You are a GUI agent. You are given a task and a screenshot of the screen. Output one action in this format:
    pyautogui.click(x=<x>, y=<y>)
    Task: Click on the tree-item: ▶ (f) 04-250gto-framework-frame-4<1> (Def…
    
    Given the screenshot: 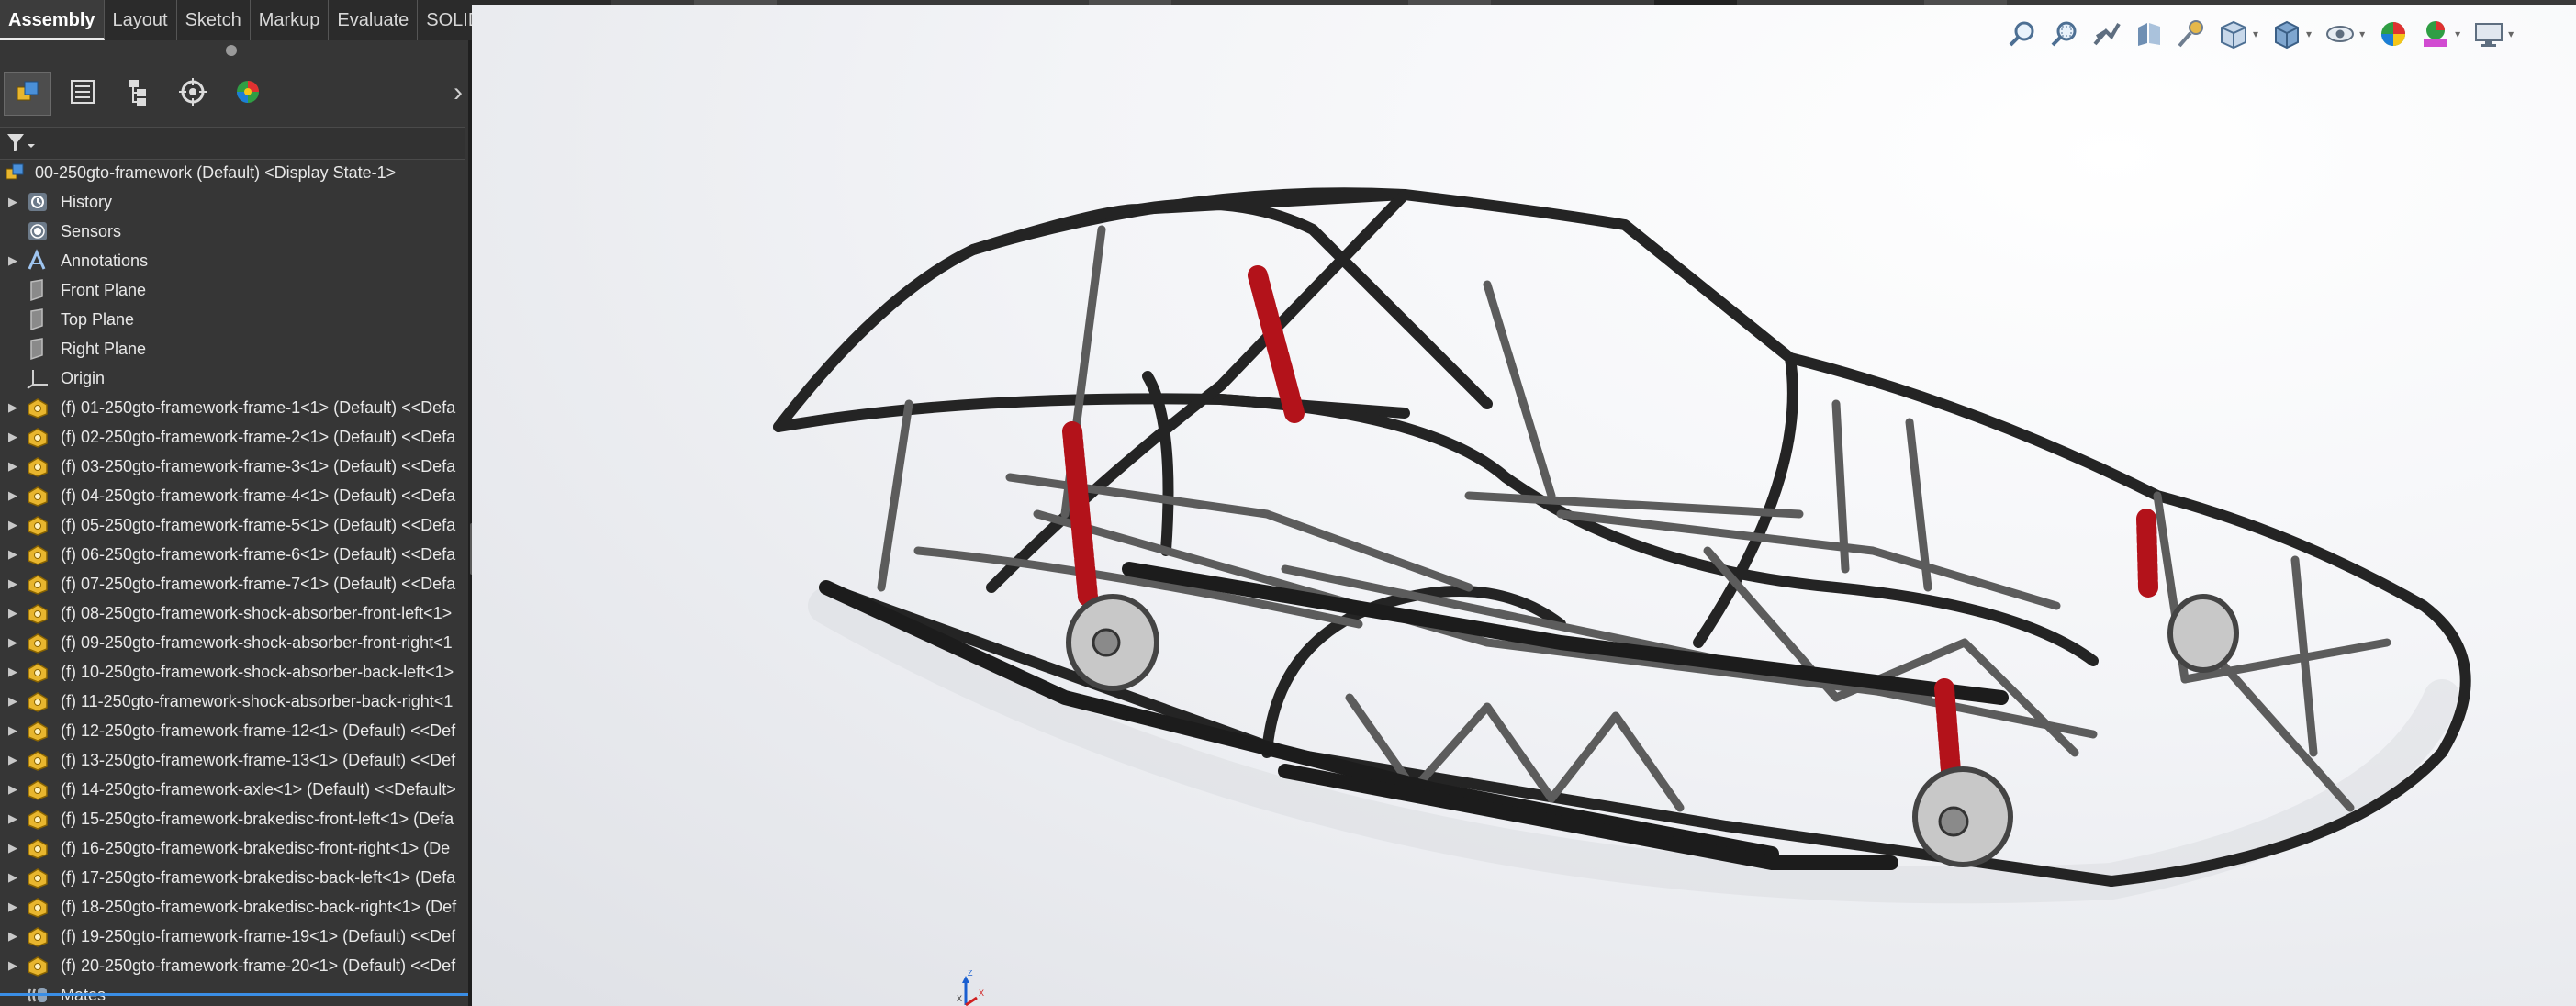 What is the action you would take?
    pyautogui.click(x=234, y=495)
    